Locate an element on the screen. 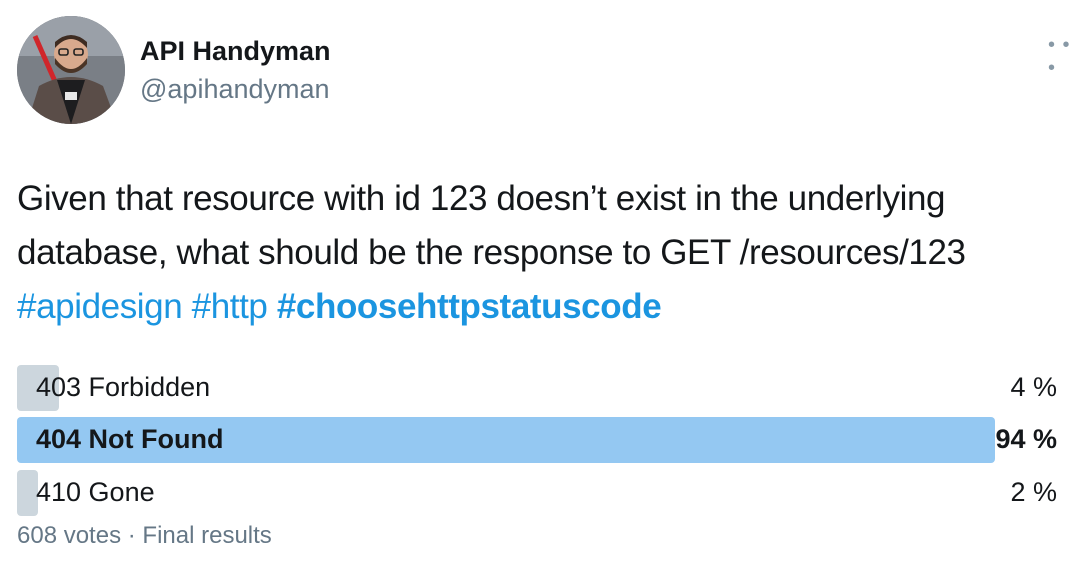 This screenshot has width=1072, height=564. avatar-photo is located at coordinates (71, 70).